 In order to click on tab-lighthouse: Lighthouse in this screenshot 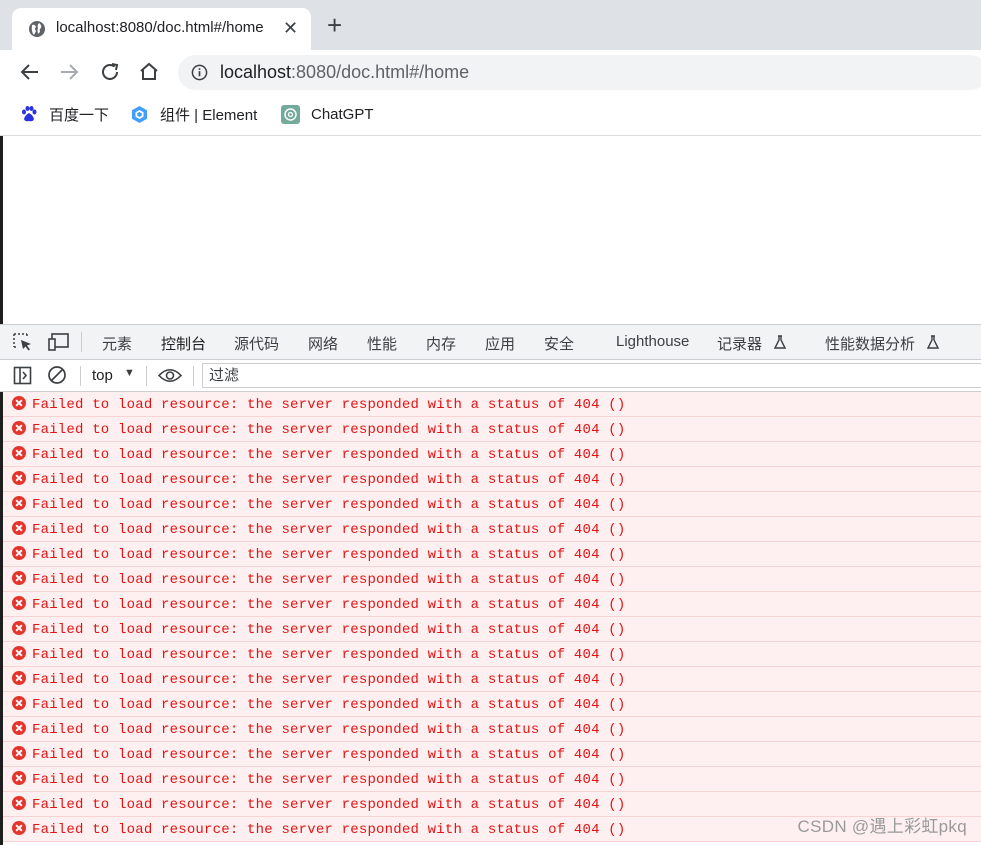, I will do `click(652, 341)`.